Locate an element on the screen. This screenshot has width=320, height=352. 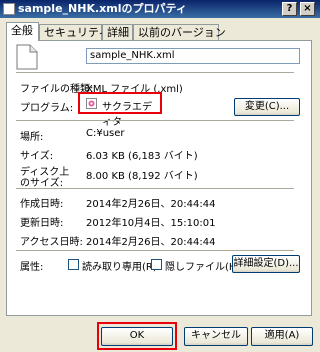
disk-size-label-line2: のサイズ: is located at coordinates (42, 183).